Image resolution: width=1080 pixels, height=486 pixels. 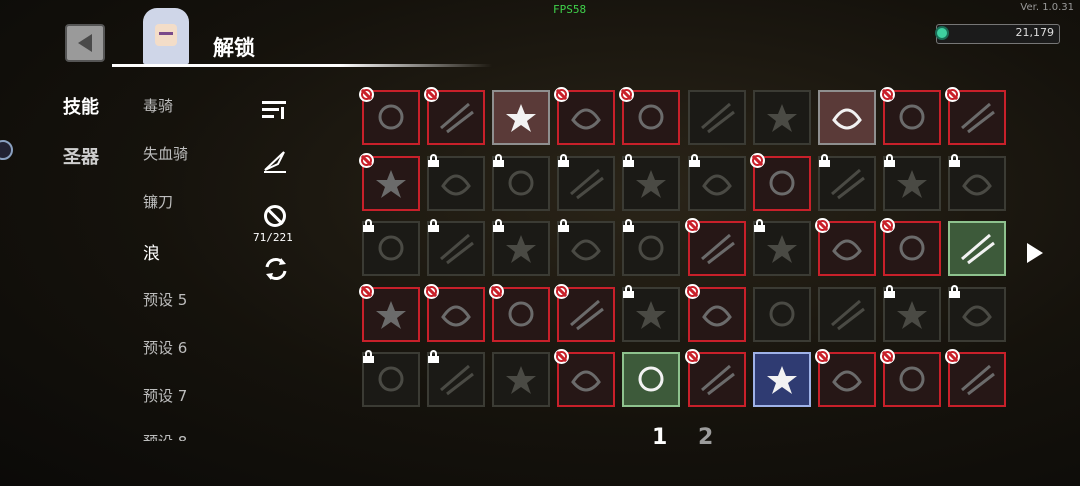 What do you see at coordinates (273, 237) in the screenshot?
I see `unlock-count: 71/221` at bounding box center [273, 237].